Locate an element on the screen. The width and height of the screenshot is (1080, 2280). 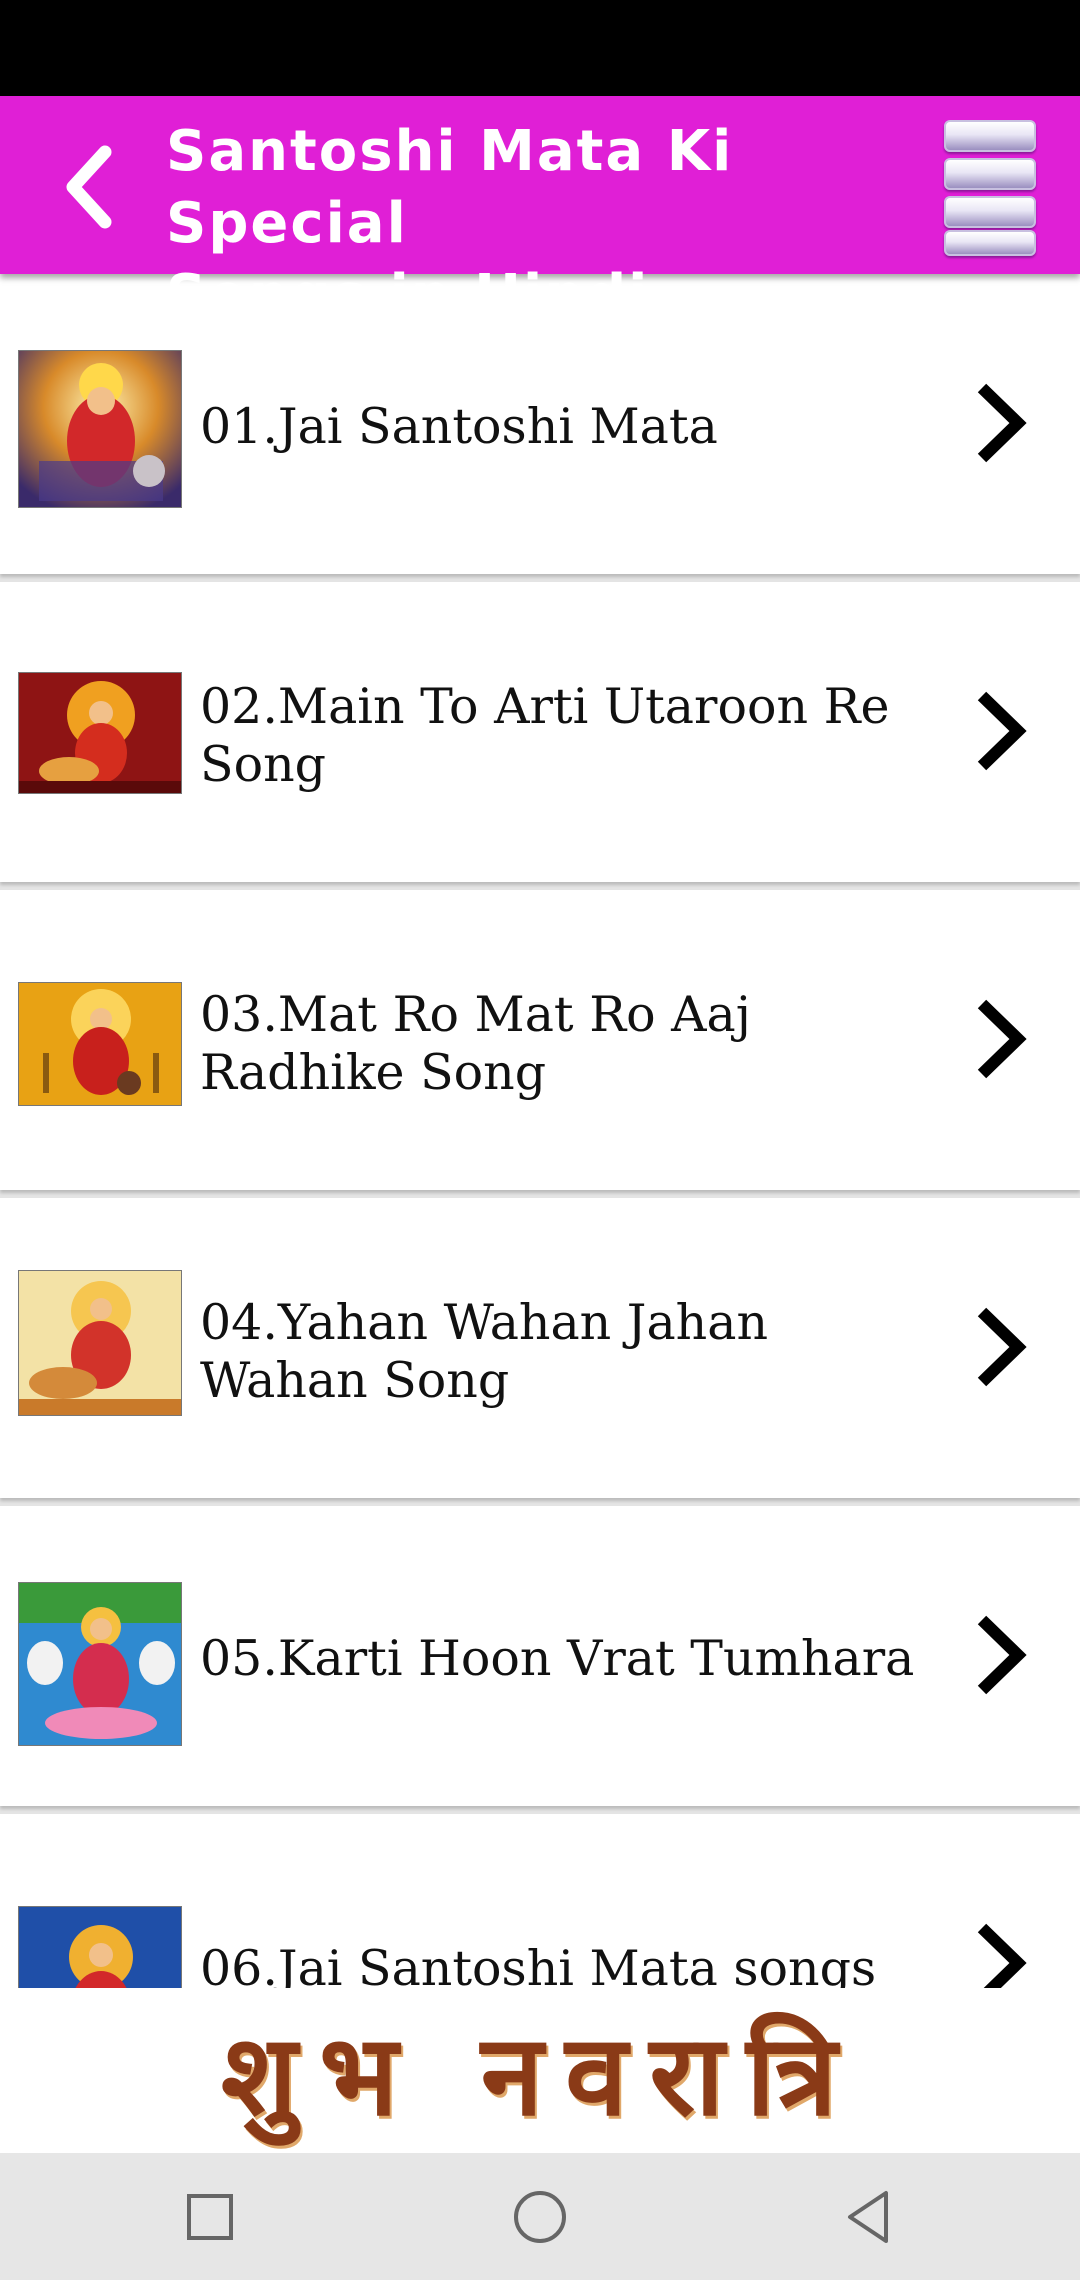
circle-icon is located at coordinates (540, 2217).